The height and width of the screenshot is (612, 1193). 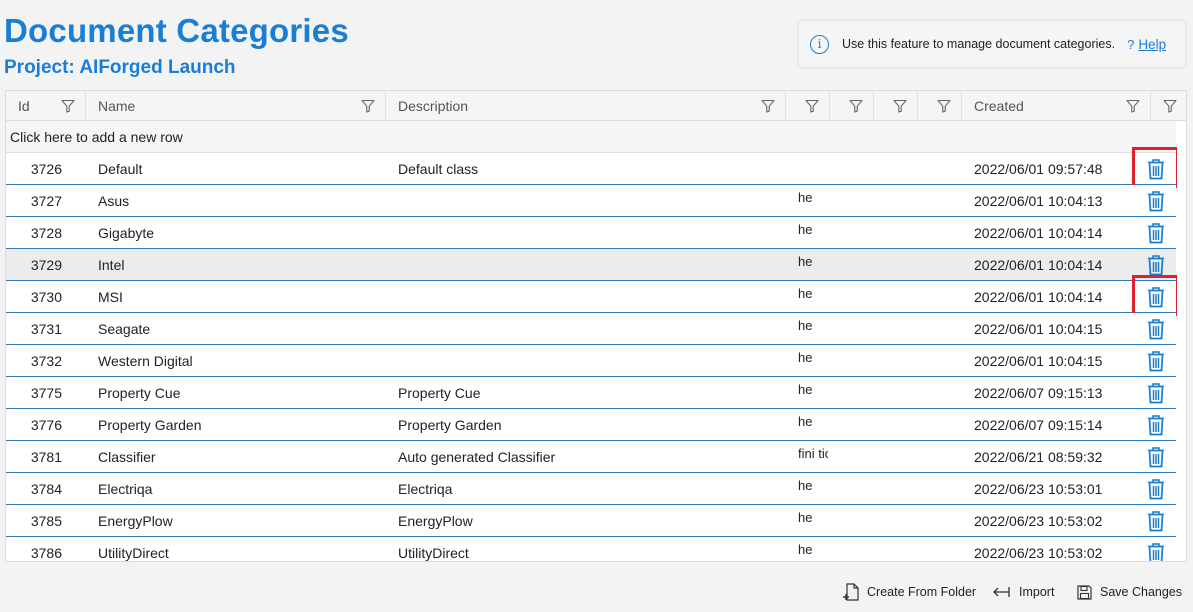 What do you see at coordinates (591, 329) in the screenshot?
I see `table-row: 3731 Seagate he 2022/06/01 10:04:15` at bounding box center [591, 329].